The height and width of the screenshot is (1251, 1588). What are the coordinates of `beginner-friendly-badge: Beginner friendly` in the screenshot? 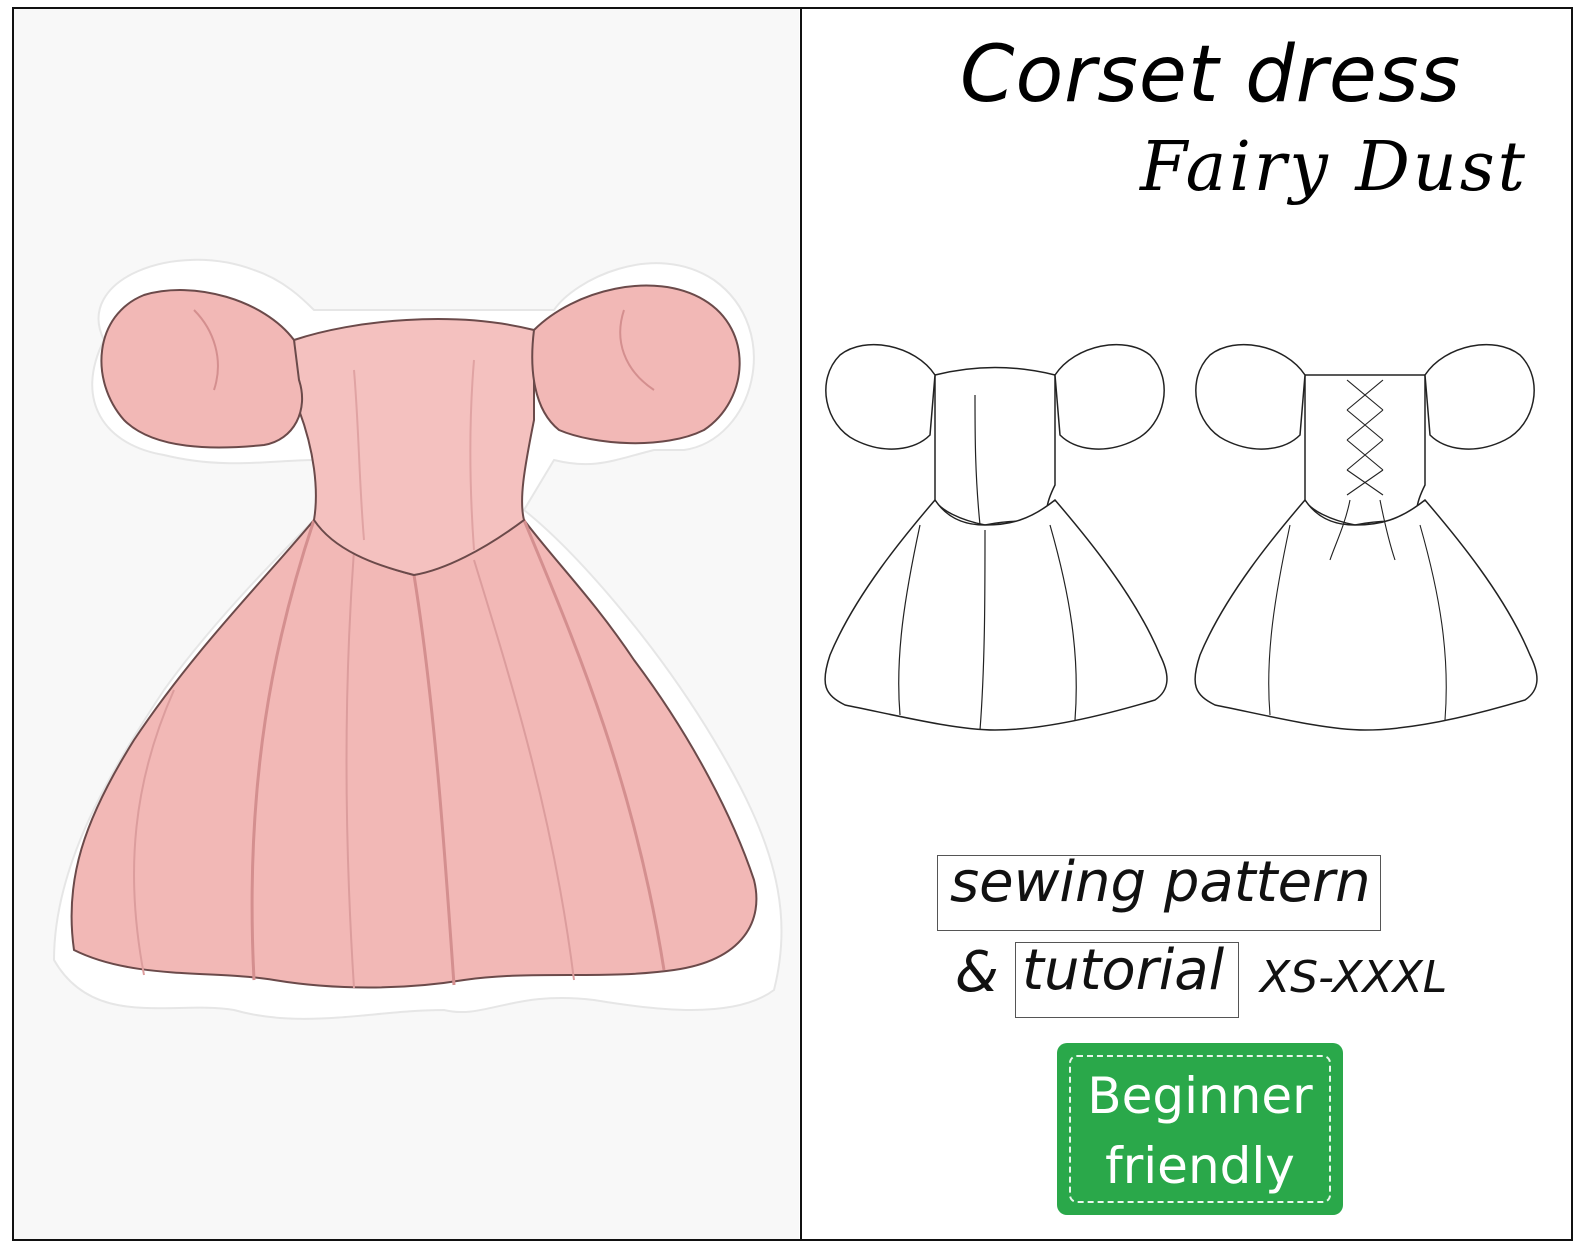 It's located at (1200, 1129).